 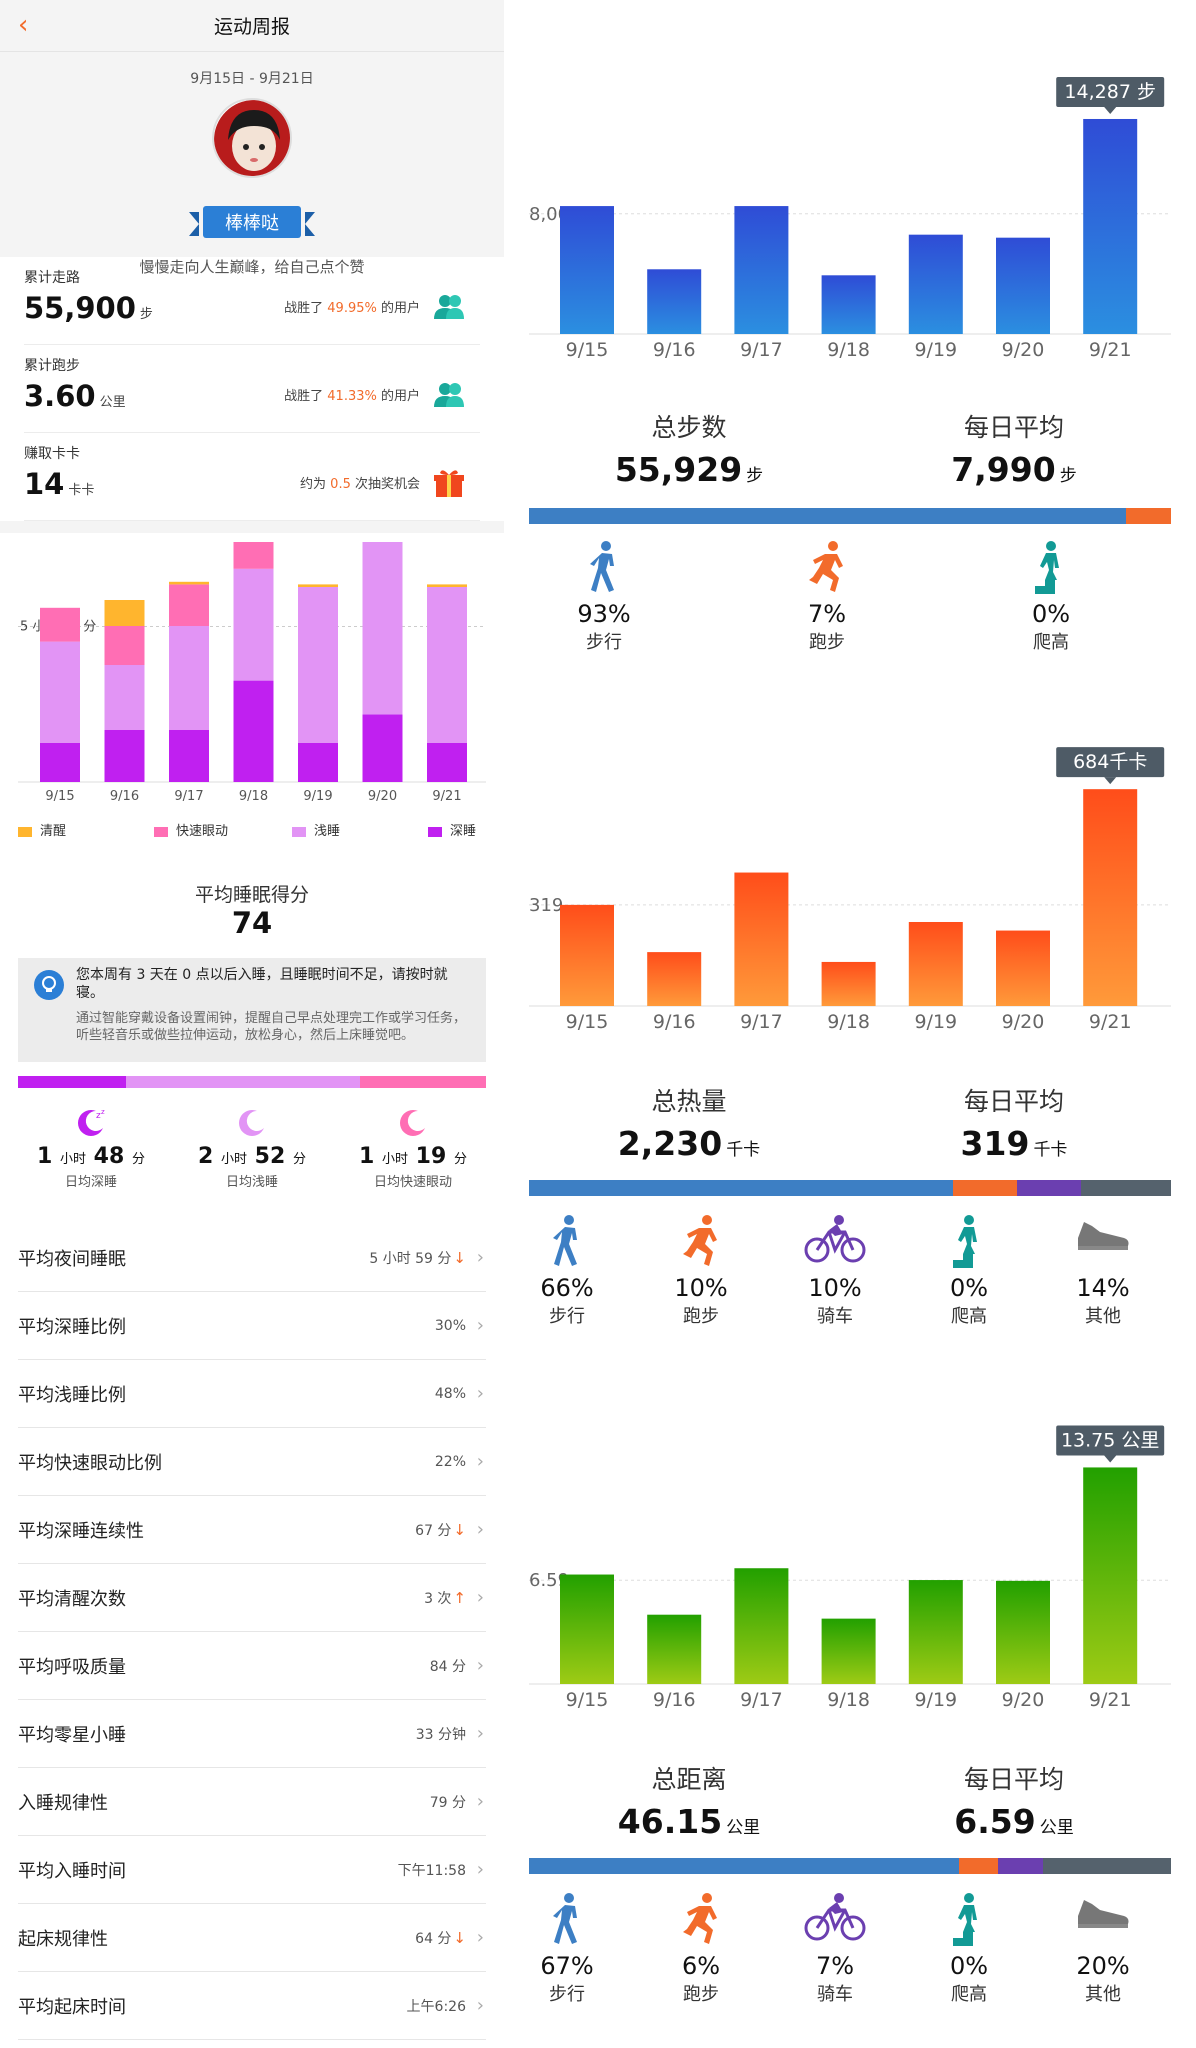 What do you see at coordinates (1103, 1949) in the screenshot?
I see `activity-item: 20% 其他` at bounding box center [1103, 1949].